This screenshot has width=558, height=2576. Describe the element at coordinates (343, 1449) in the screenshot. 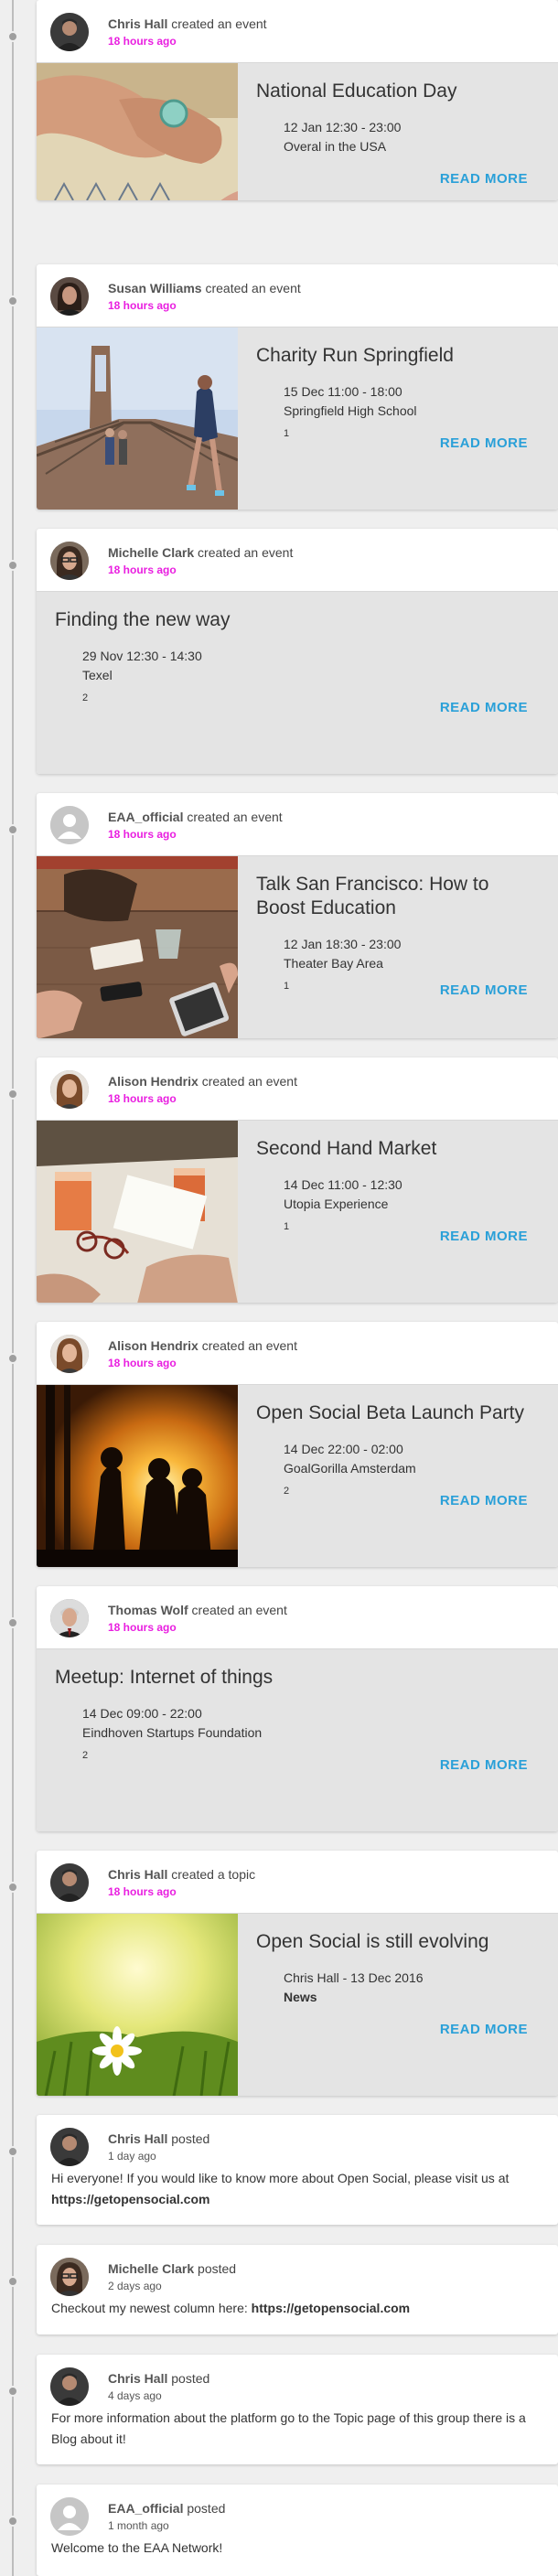

I see `event-date: 14 Dec 22:00 - 02:00` at that location.